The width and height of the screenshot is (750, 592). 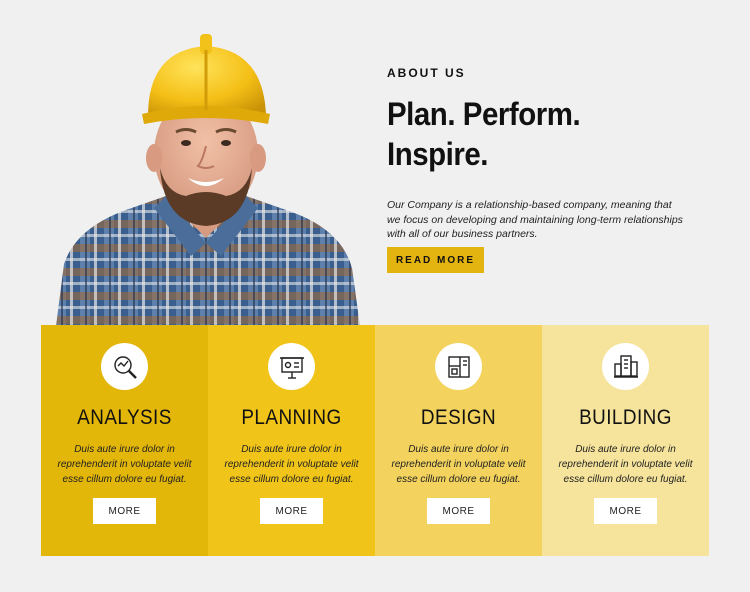 What do you see at coordinates (291, 511) in the screenshot?
I see `more-button-planning: MORE` at bounding box center [291, 511].